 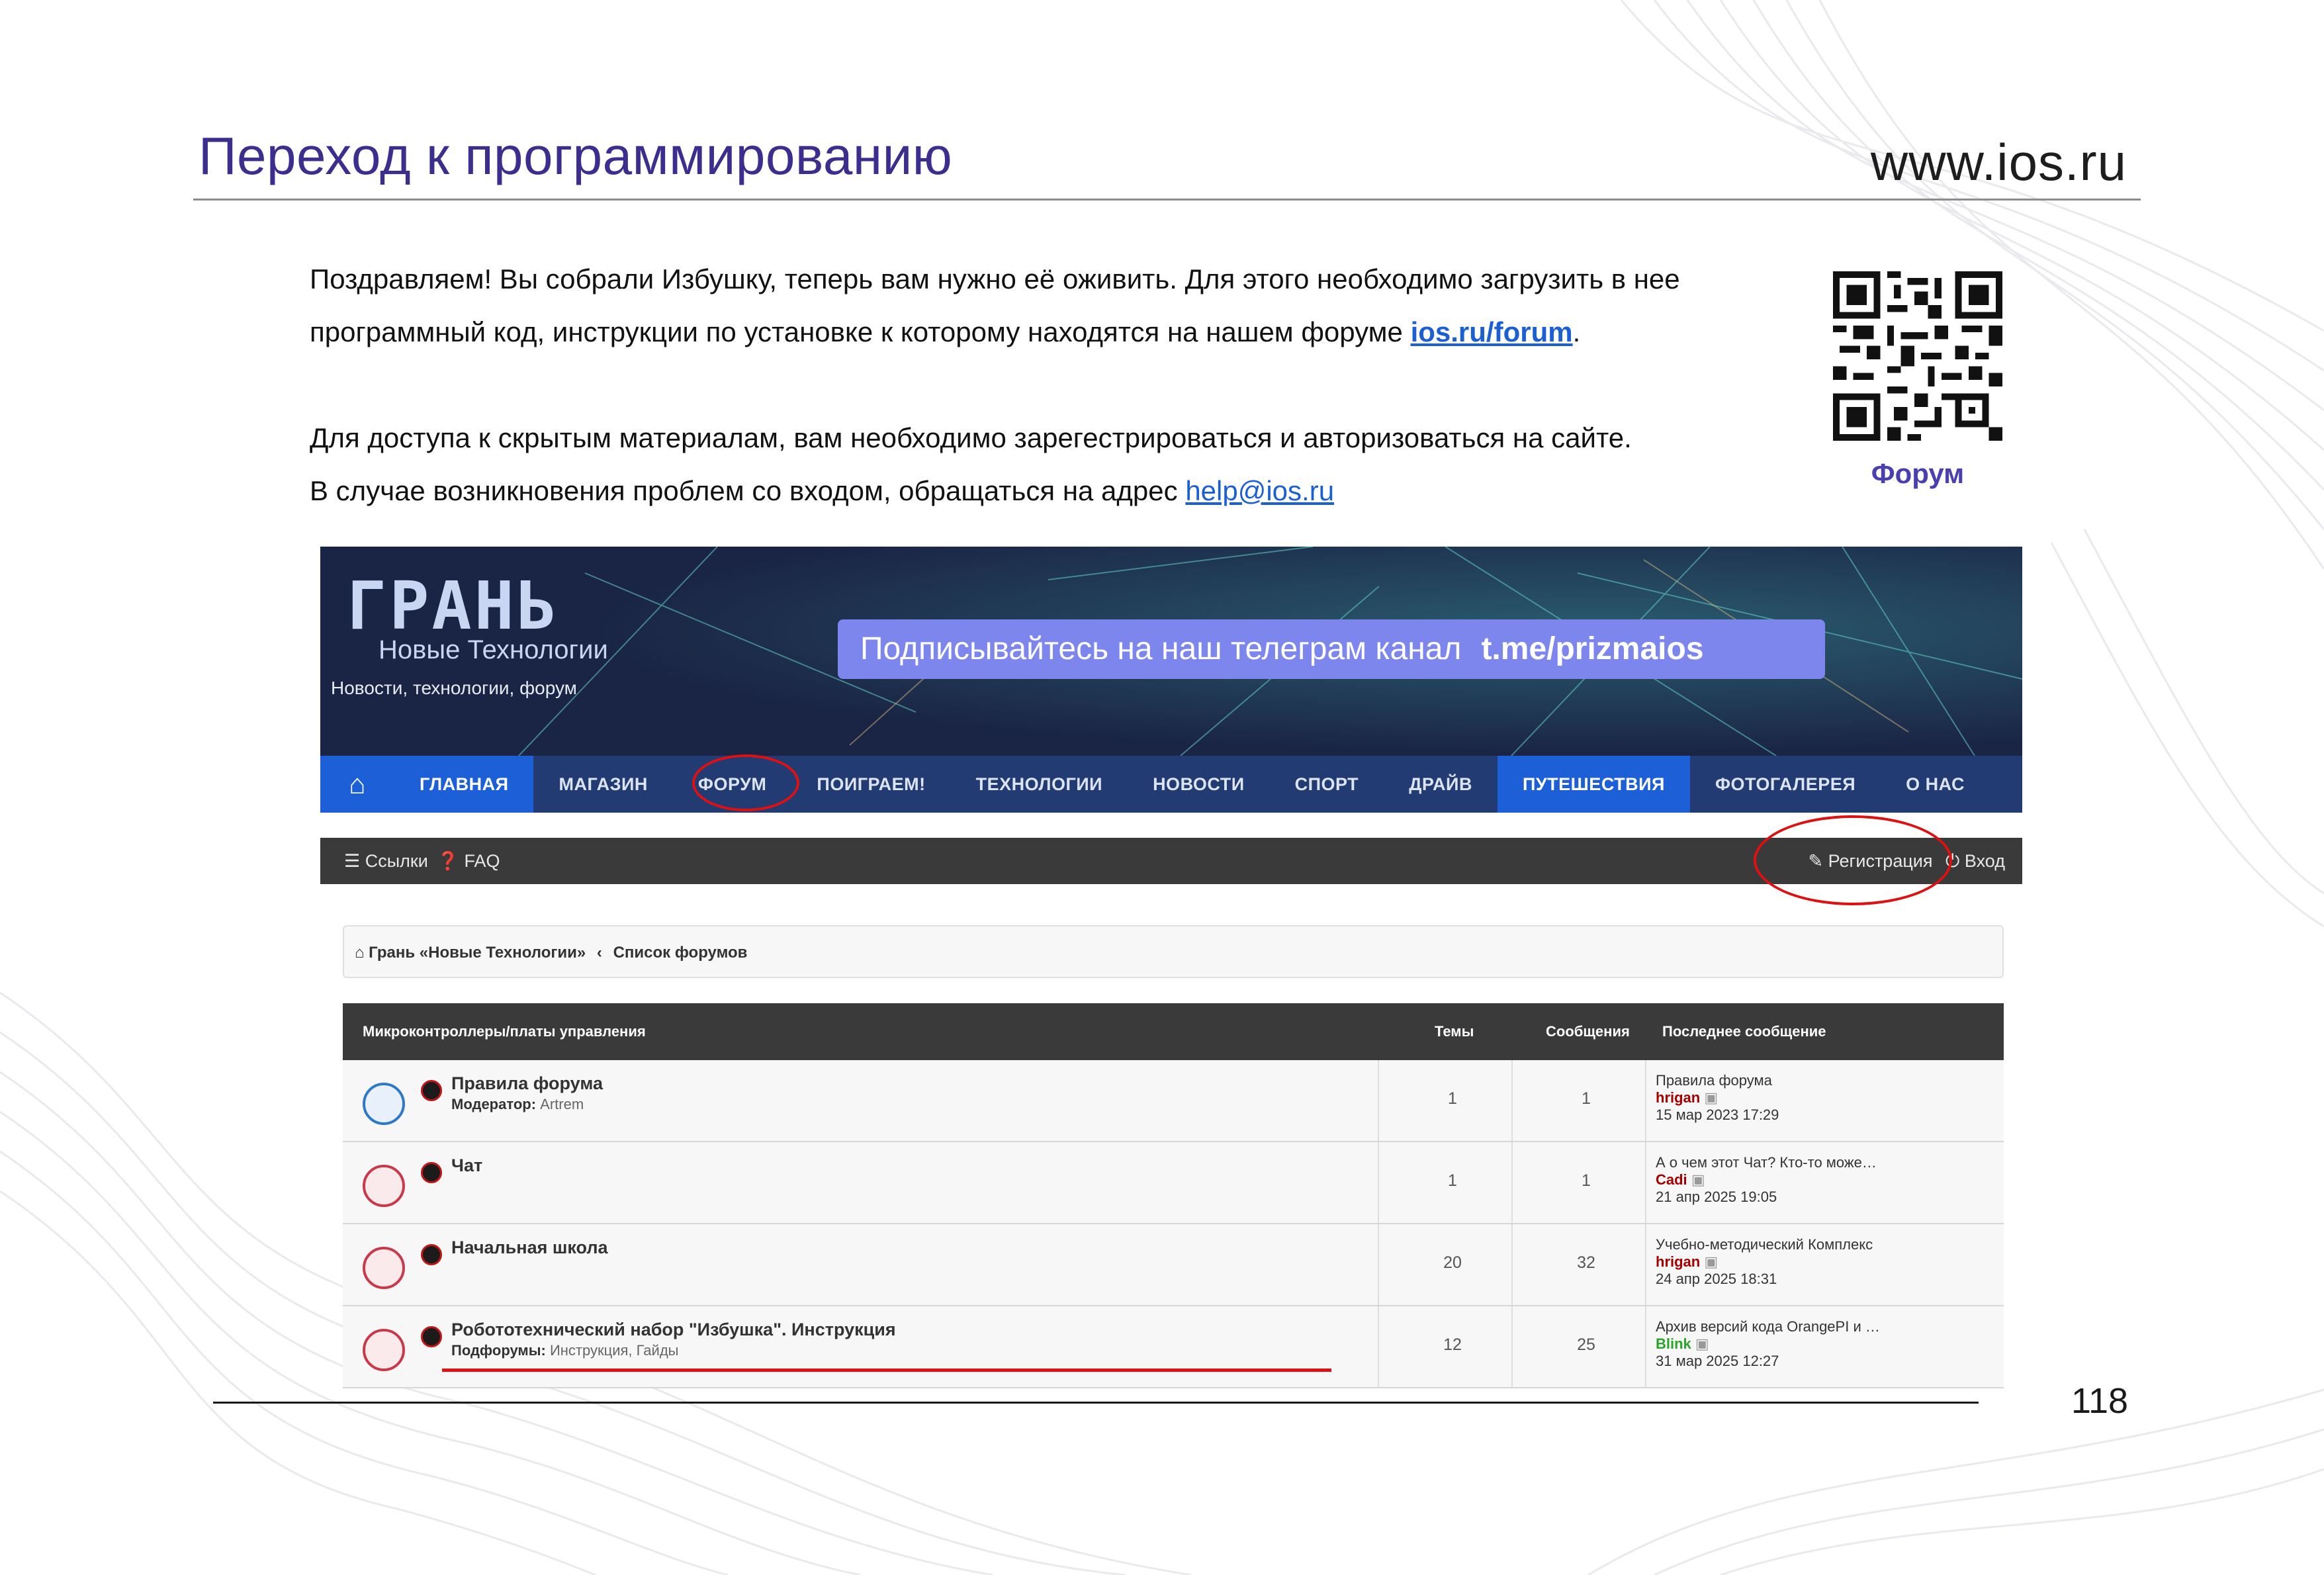 I want to click on nav-item-about: О НАС, so click(x=1936, y=784).